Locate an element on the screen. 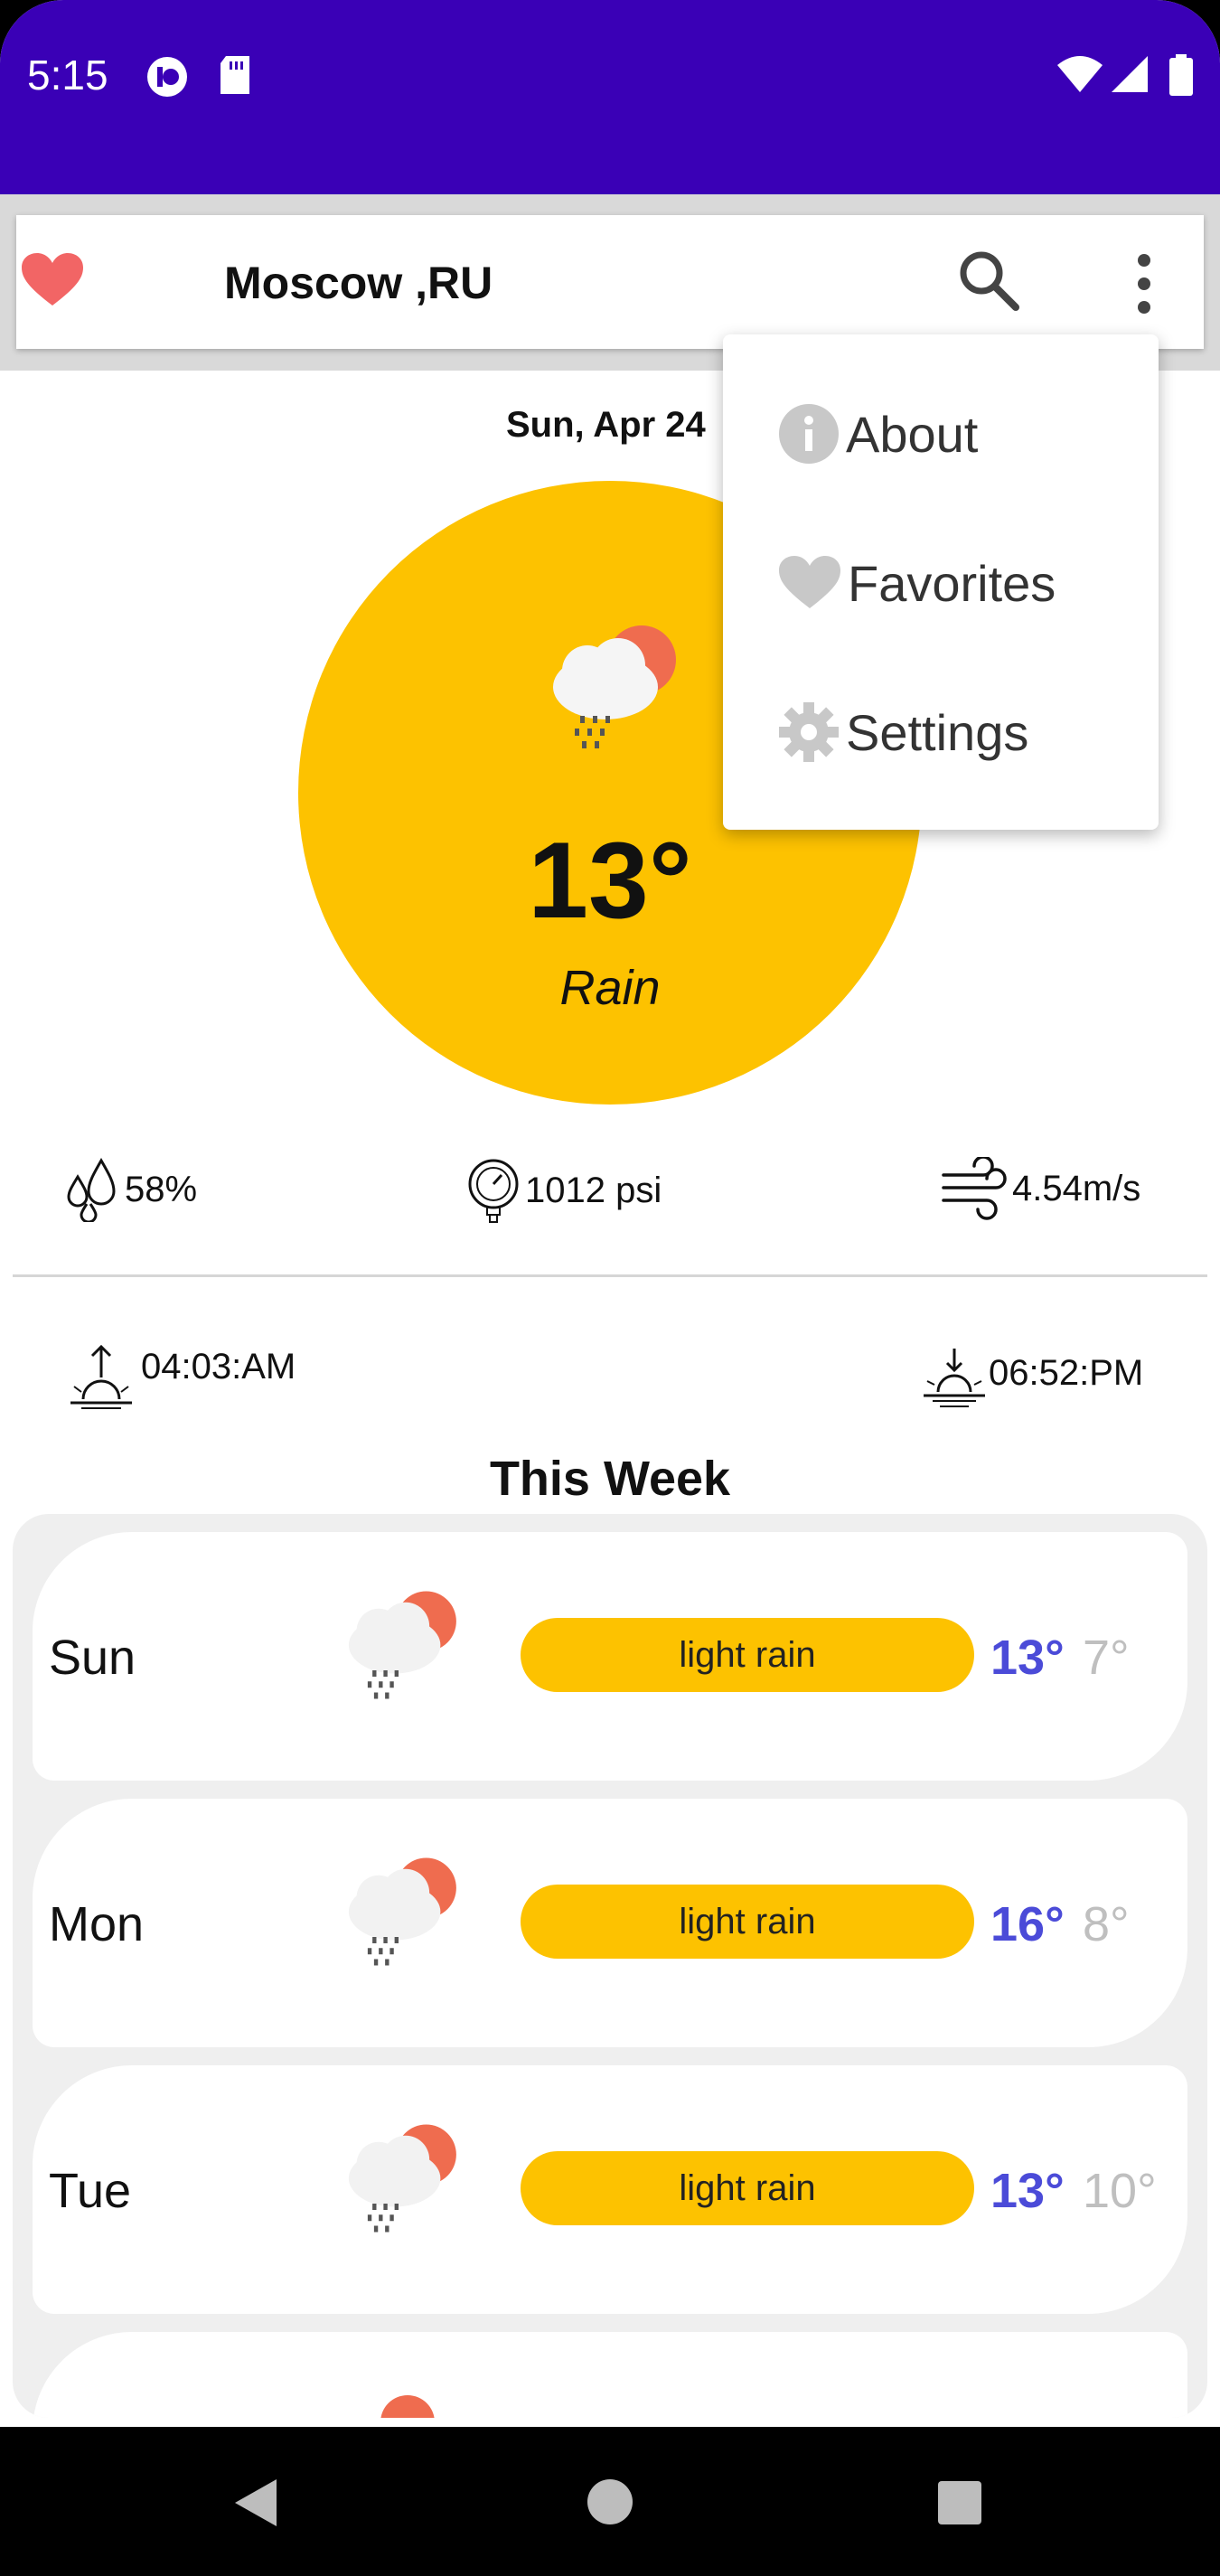 Image resolution: width=1220 pixels, height=2576 pixels. sd-card-icon is located at coordinates (235, 75).